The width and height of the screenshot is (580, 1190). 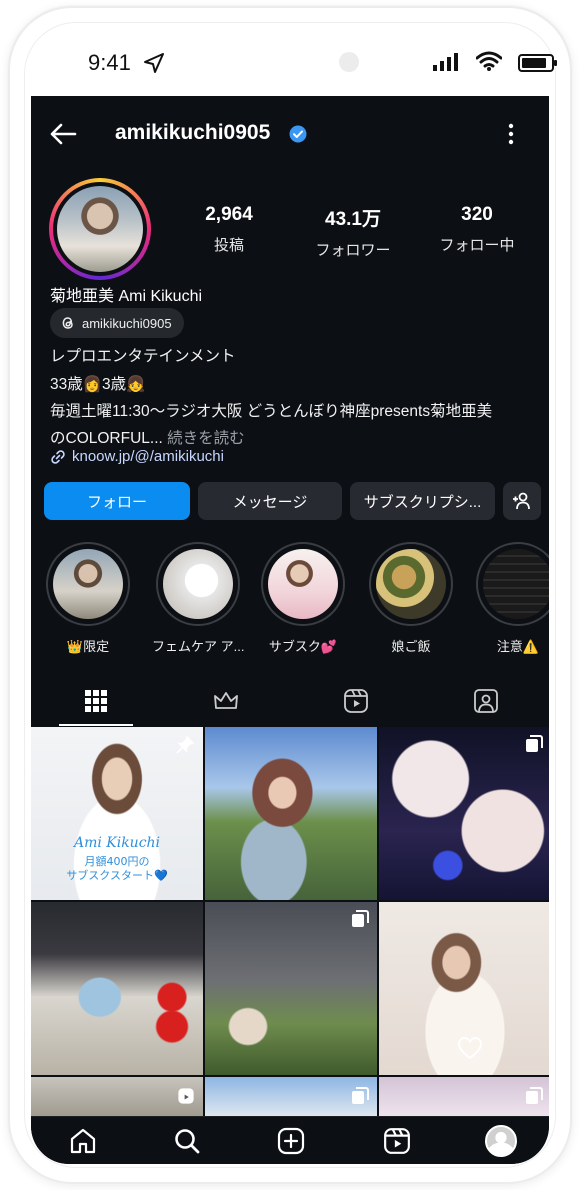 What do you see at coordinates (290, 62) in the screenshot?
I see `status-bar: 9:41` at bounding box center [290, 62].